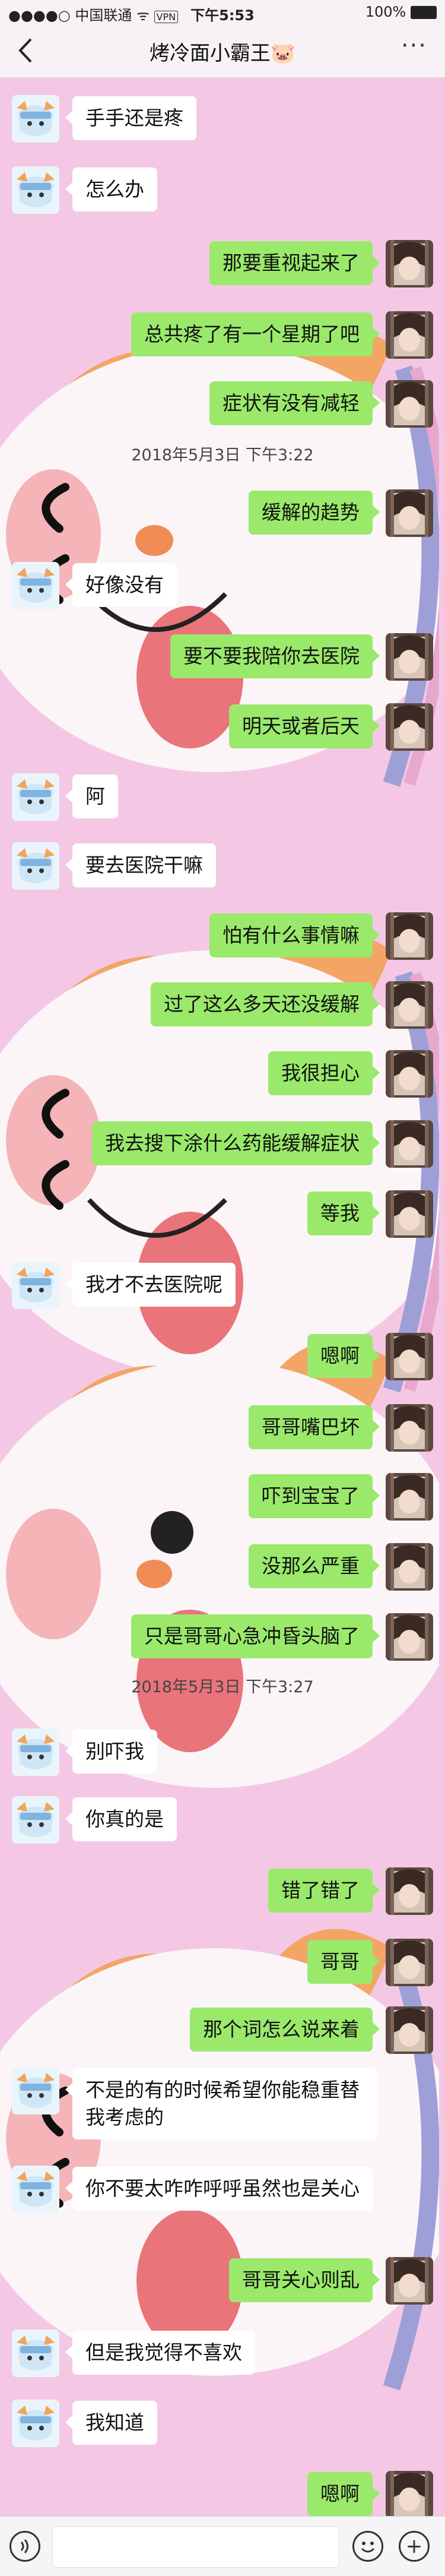 Image resolution: width=445 pixels, height=2576 pixels. Describe the element at coordinates (221, 2103) in the screenshot. I see `message-bubble: 不是的有的时候希望你能稳重替我考虑的` at that location.